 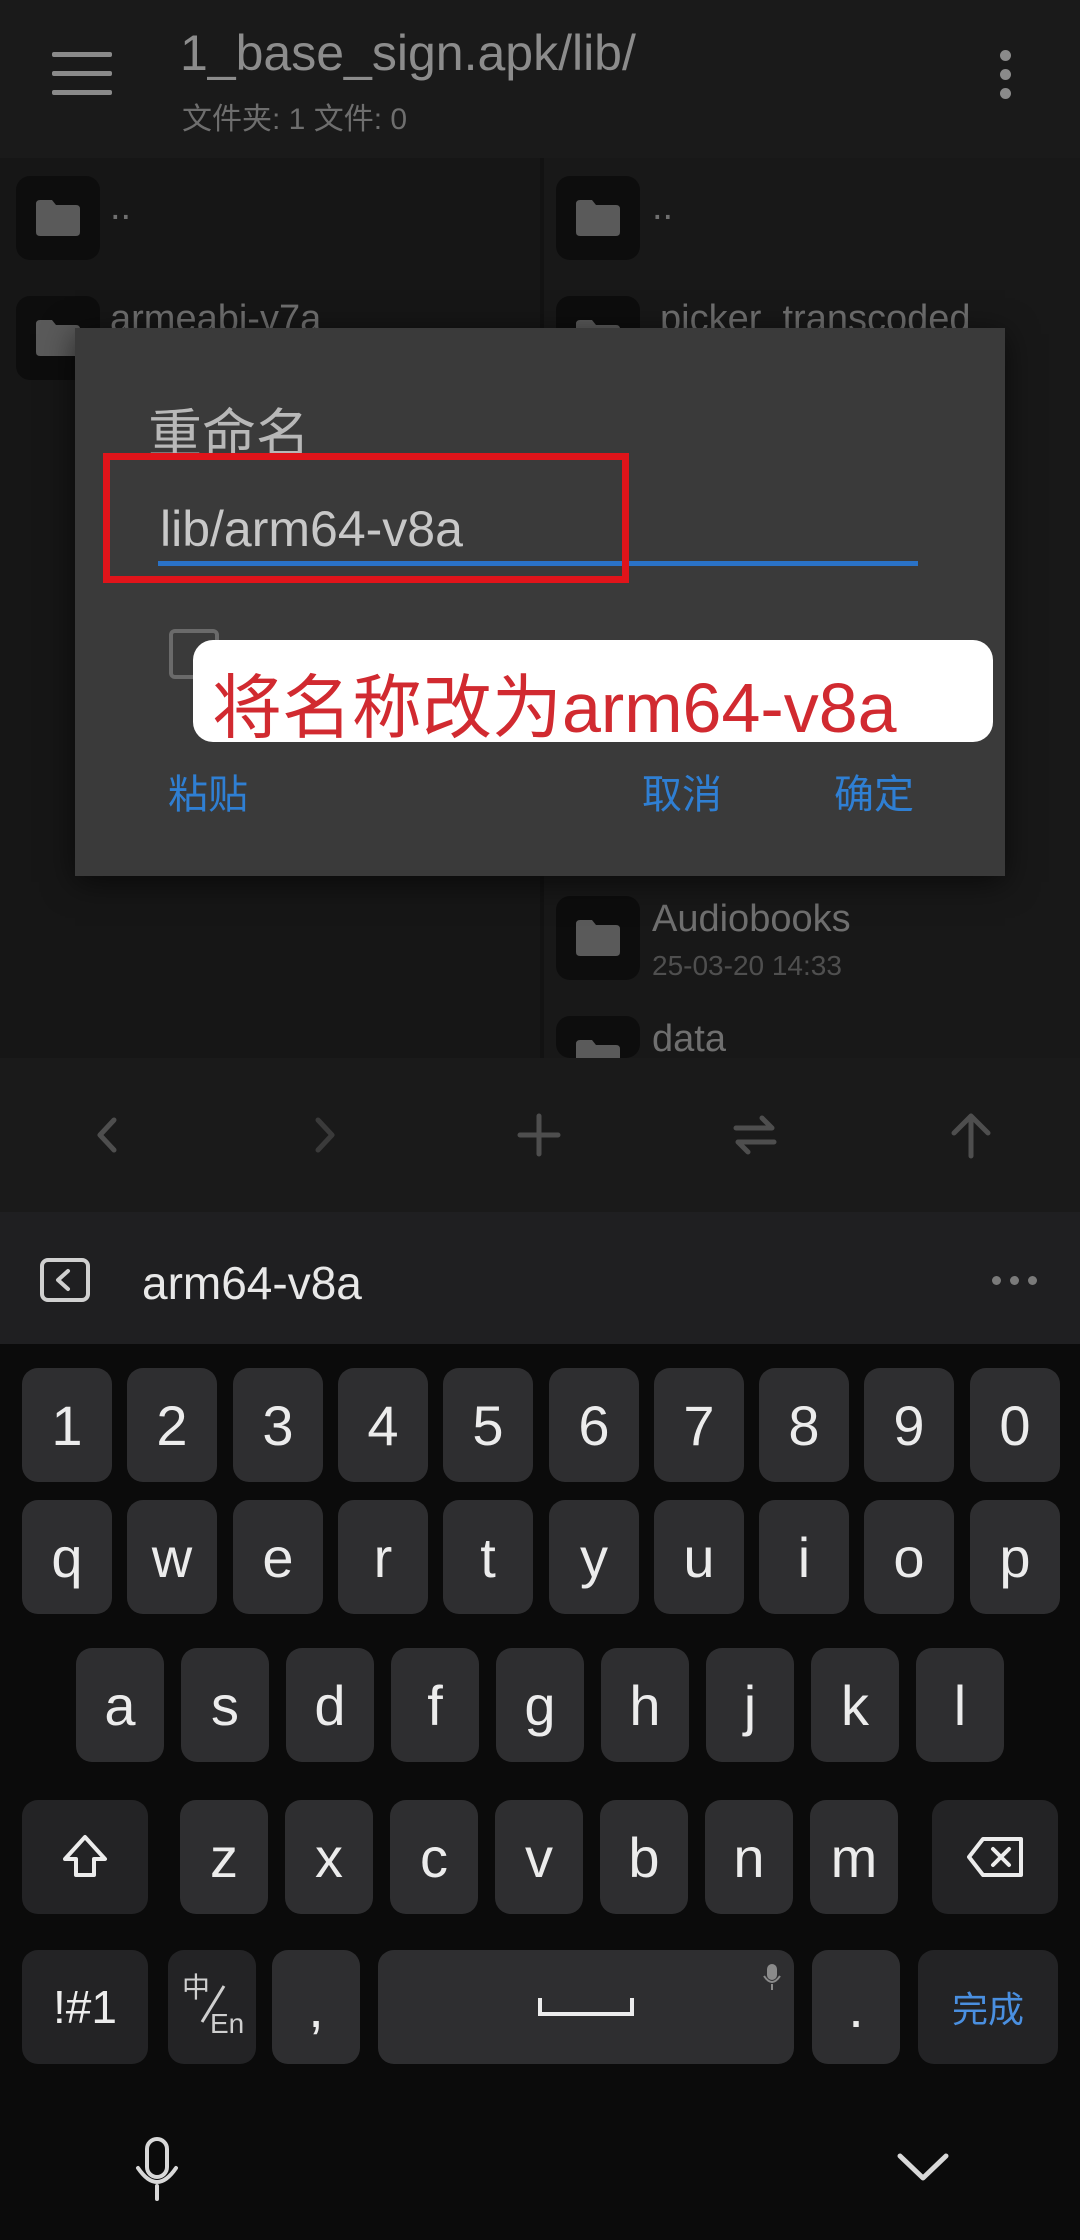 I want to click on key: q, so click(x=67, y=1557).